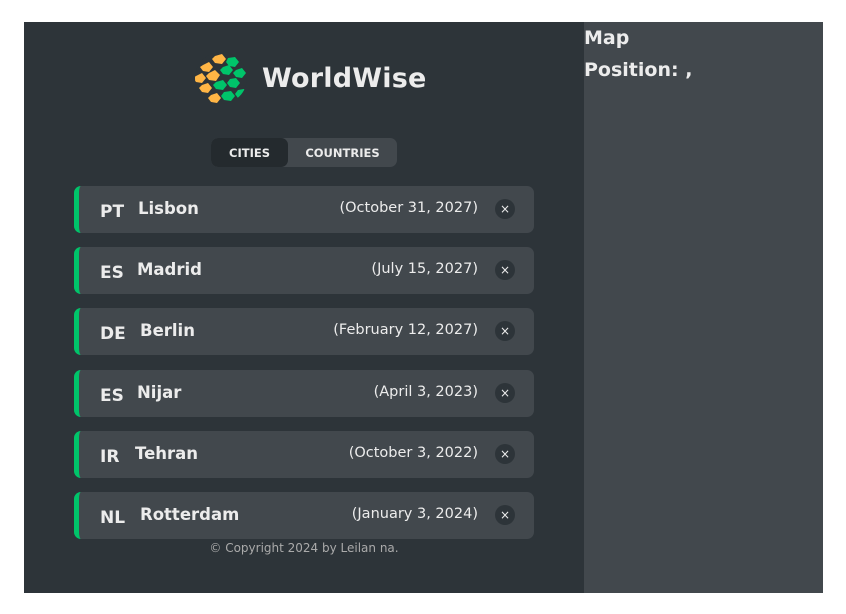  Describe the element at coordinates (304, 209) in the screenshot. I see `city-item: PT Lisbon (October 31, 2027) ×` at that location.